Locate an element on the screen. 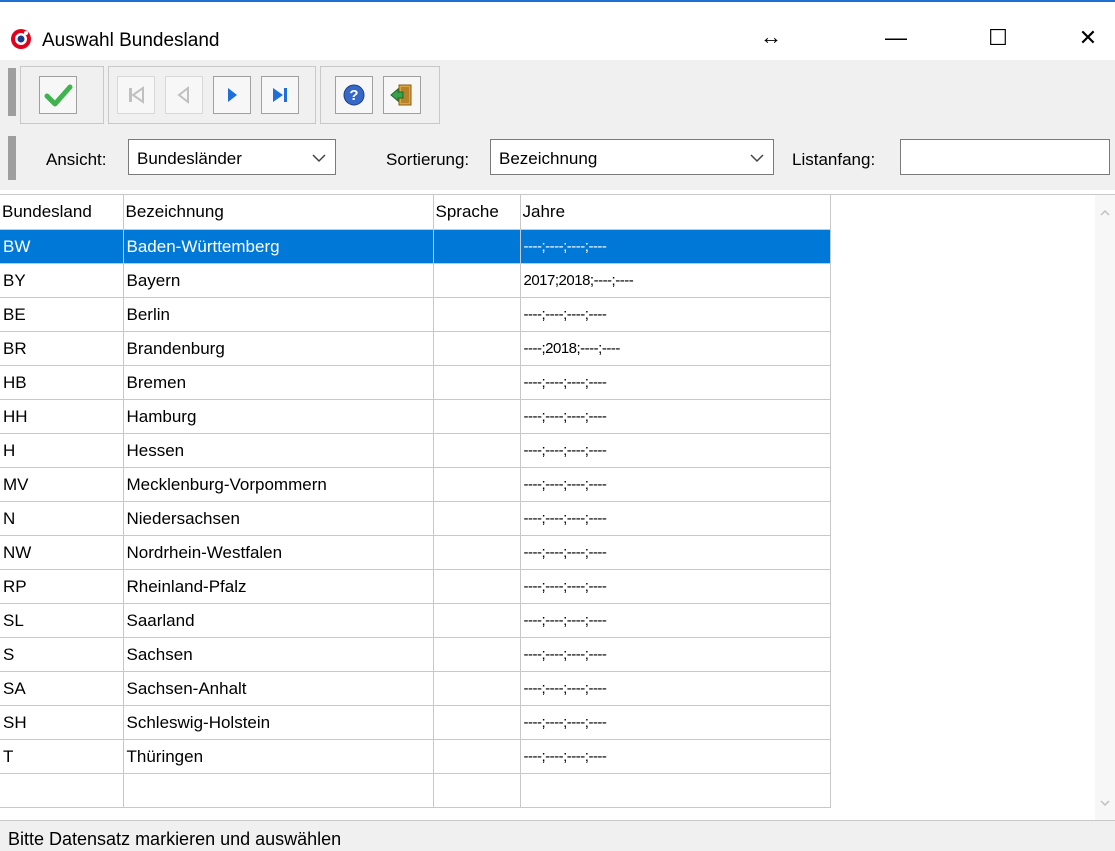  table-row: SA Sachsen-Anhalt ----;----;----;---- is located at coordinates (415, 688).